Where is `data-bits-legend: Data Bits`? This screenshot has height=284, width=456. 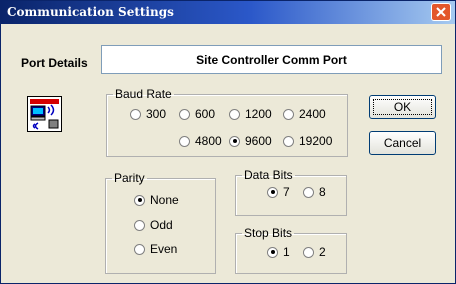 data-bits-legend: Data Bits is located at coordinates (268, 175).